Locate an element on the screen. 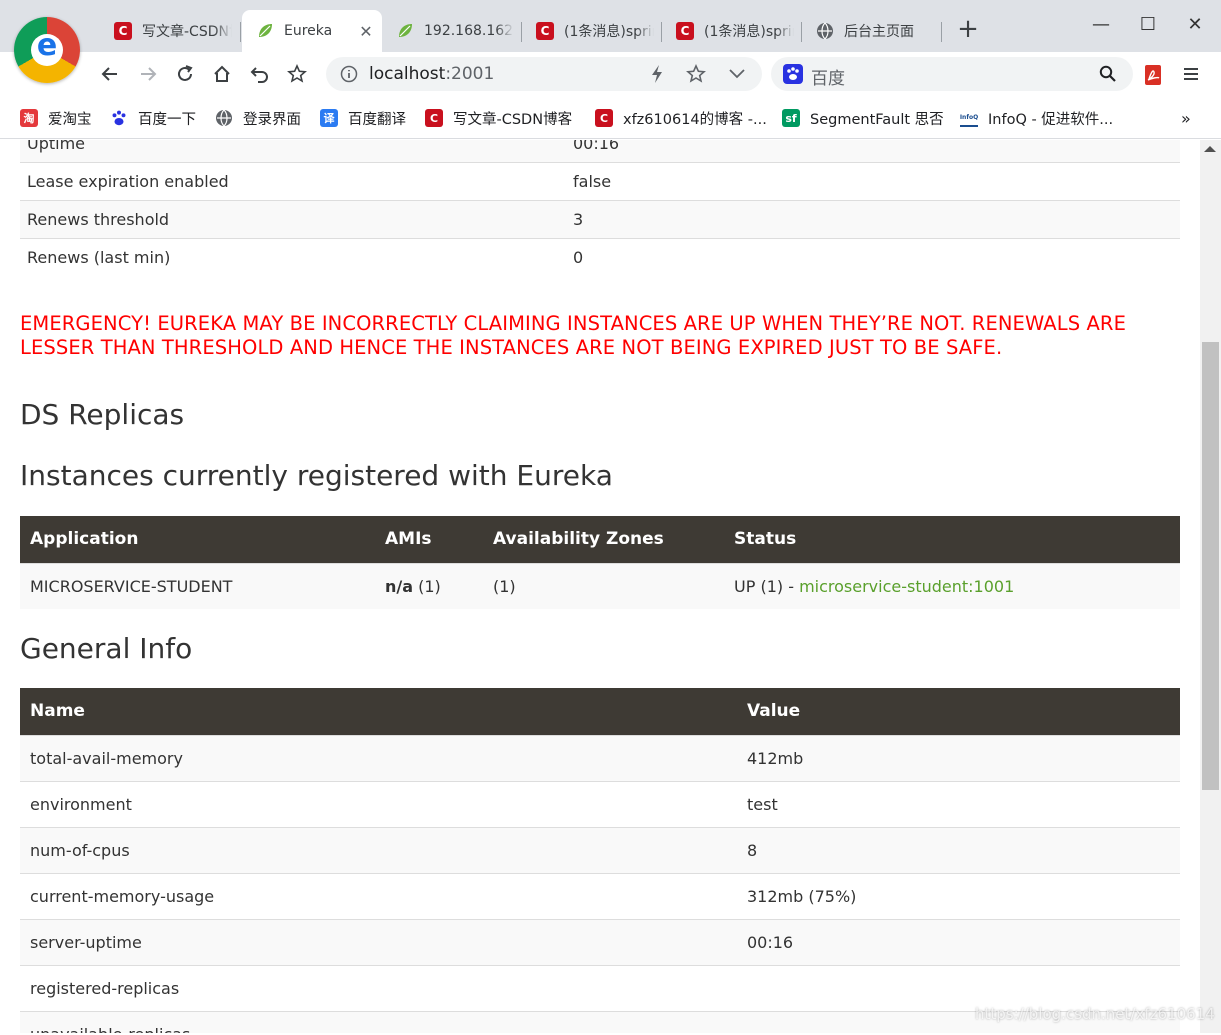 The height and width of the screenshot is (1035, 1221). instance-amis-count: (1) is located at coordinates (427, 586).